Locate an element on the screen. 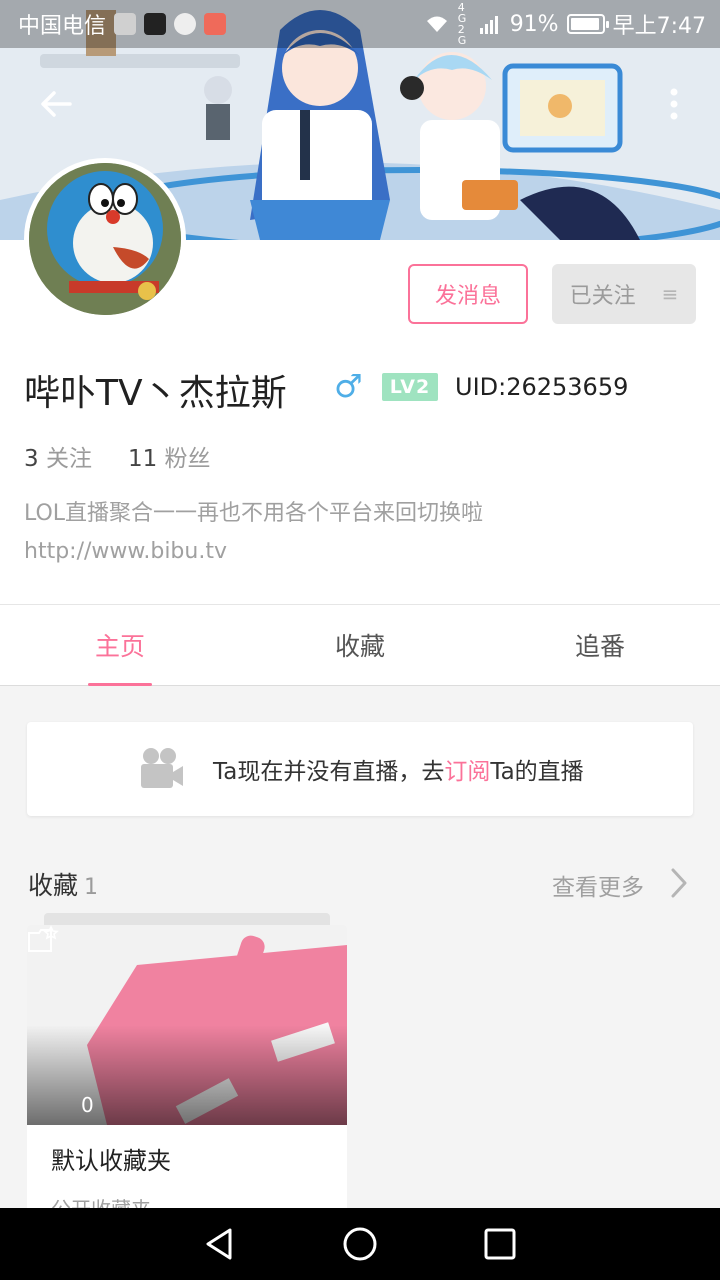  following-stat: 3 关注 is located at coordinates (58, 459).